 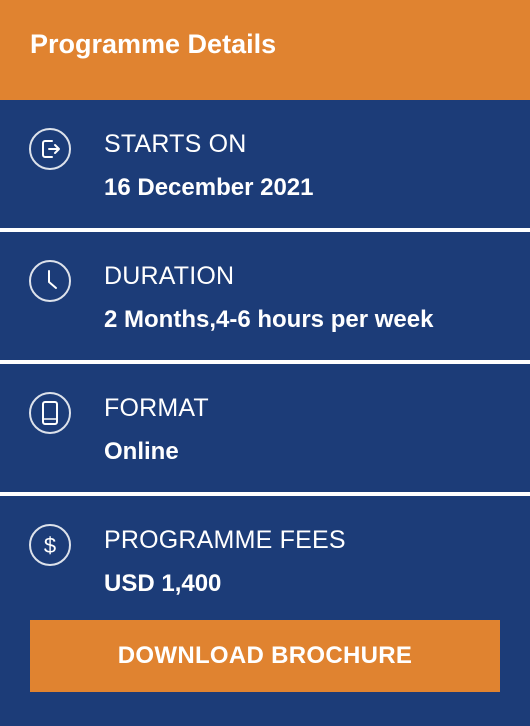 What do you see at coordinates (225, 540) in the screenshot?
I see `detail-label: PROGRAMME FEES` at bounding box center [225, 540].